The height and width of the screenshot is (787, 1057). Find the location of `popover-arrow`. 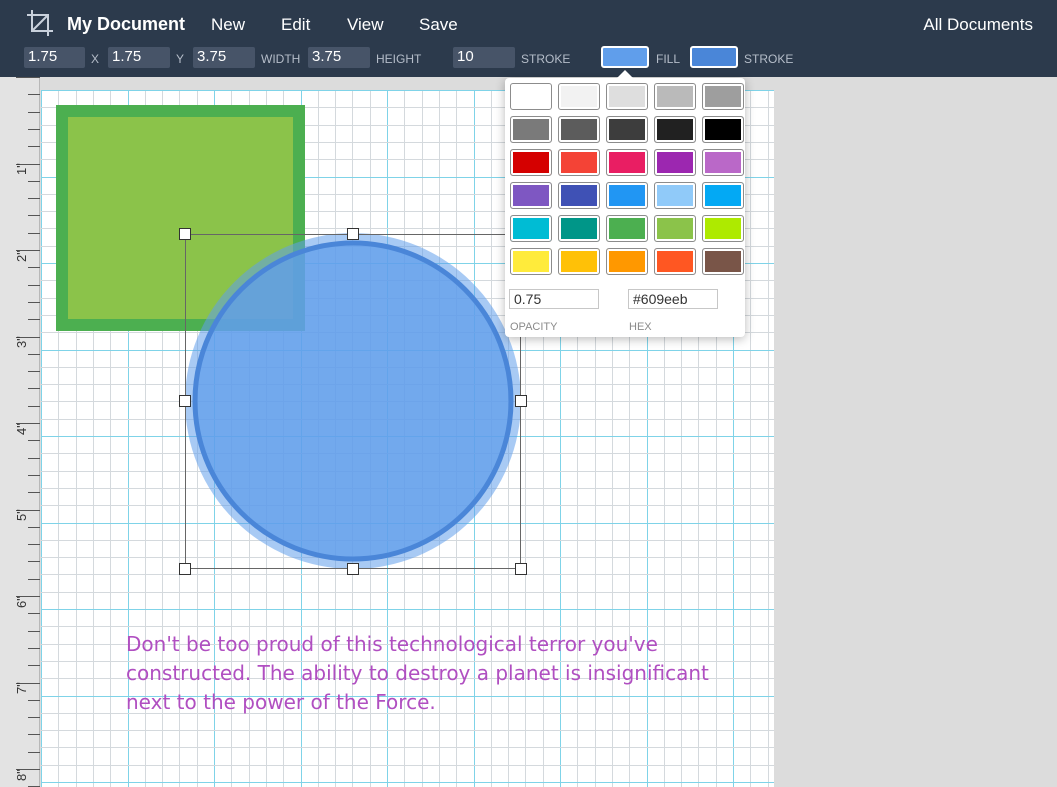

popover-arrow is located at coordinates (625, 74).